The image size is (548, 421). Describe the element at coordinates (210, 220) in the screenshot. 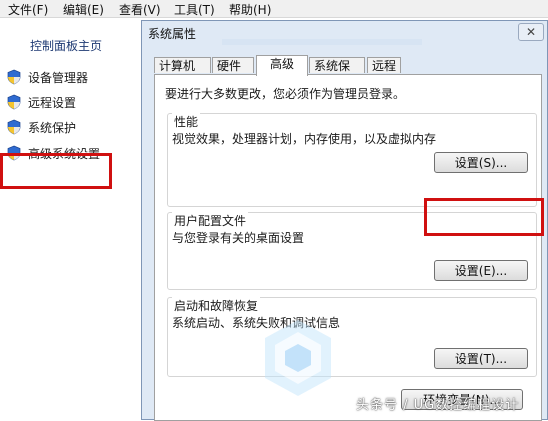

I see `user-profiles-title: 用户配置文件` at that location.